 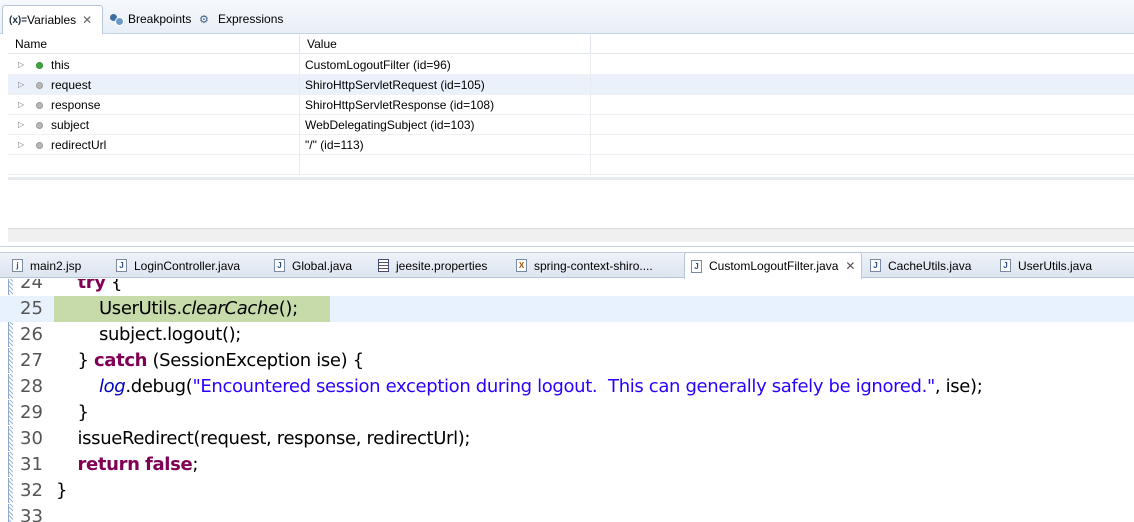 I want to click on xml-file-icon: X, so click(x=521, y=265).